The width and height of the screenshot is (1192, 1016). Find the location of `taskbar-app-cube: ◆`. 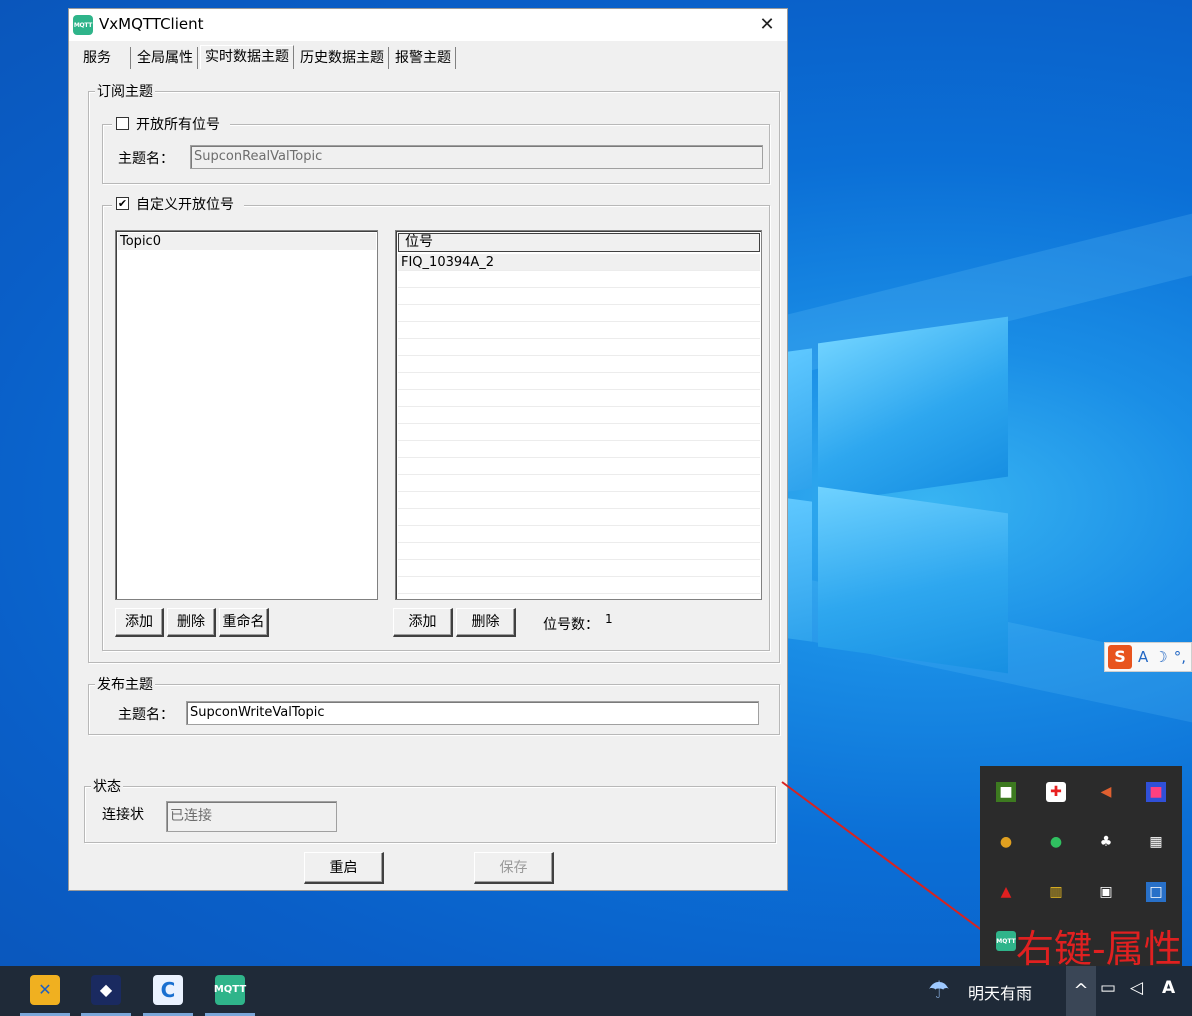

taskbar-app-cube: ◆ is located at coordinates (106, 991).